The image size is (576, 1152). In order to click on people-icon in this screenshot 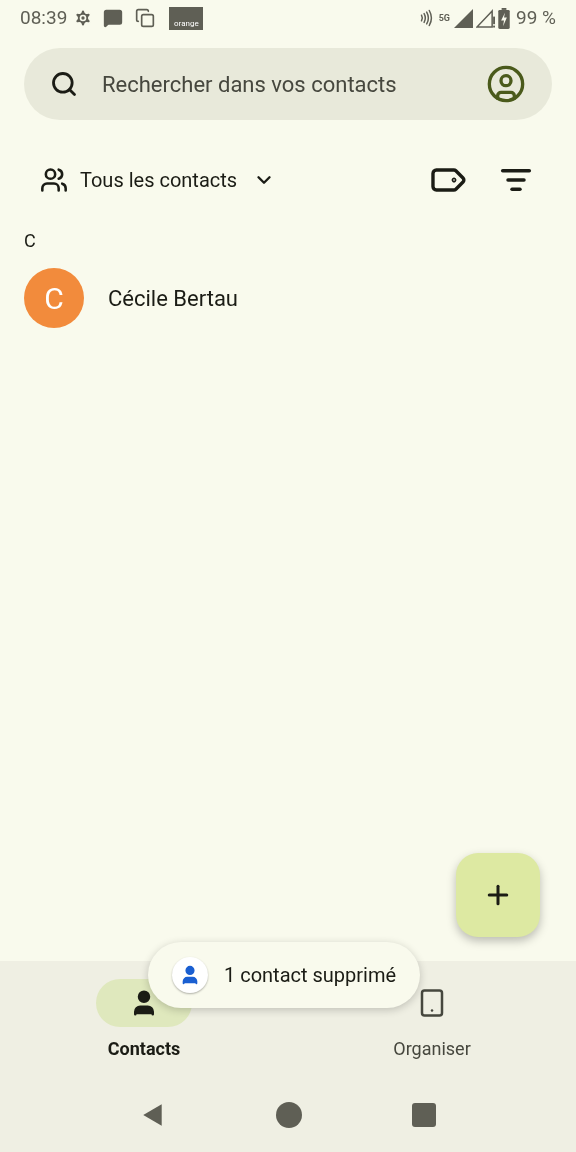, I will do `click(54, 180)`.